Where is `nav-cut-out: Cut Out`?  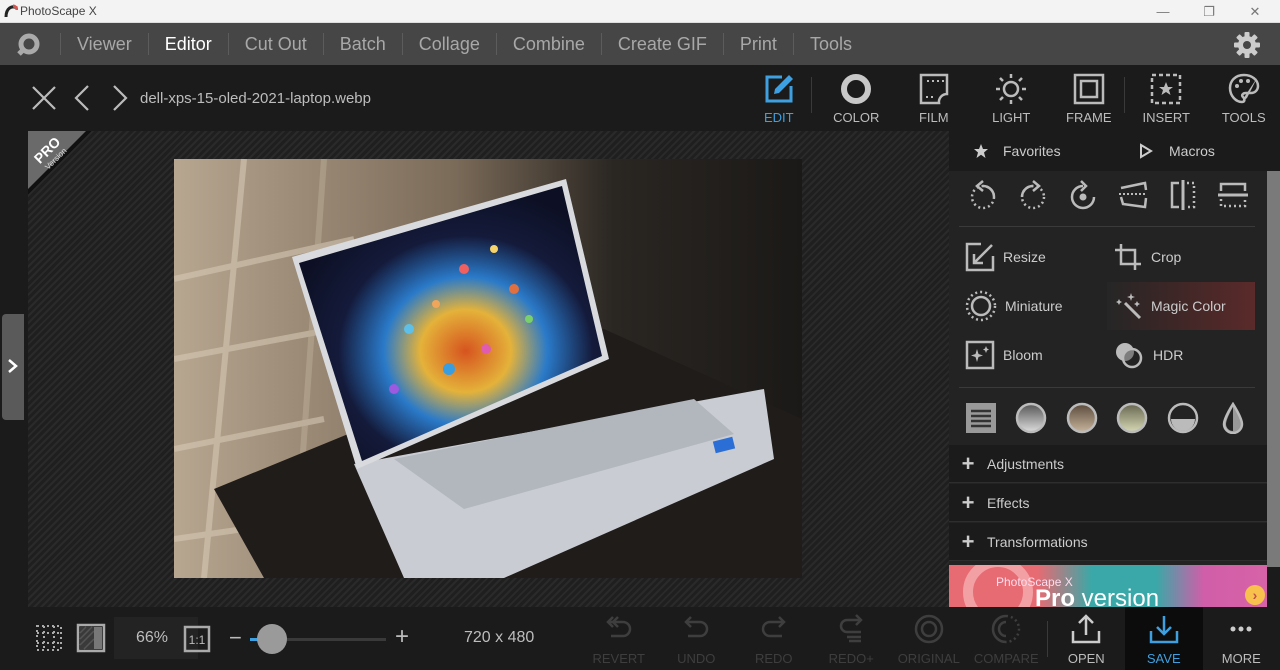 nav-cut-out: Cut Out is located at coordinates (275, 44).